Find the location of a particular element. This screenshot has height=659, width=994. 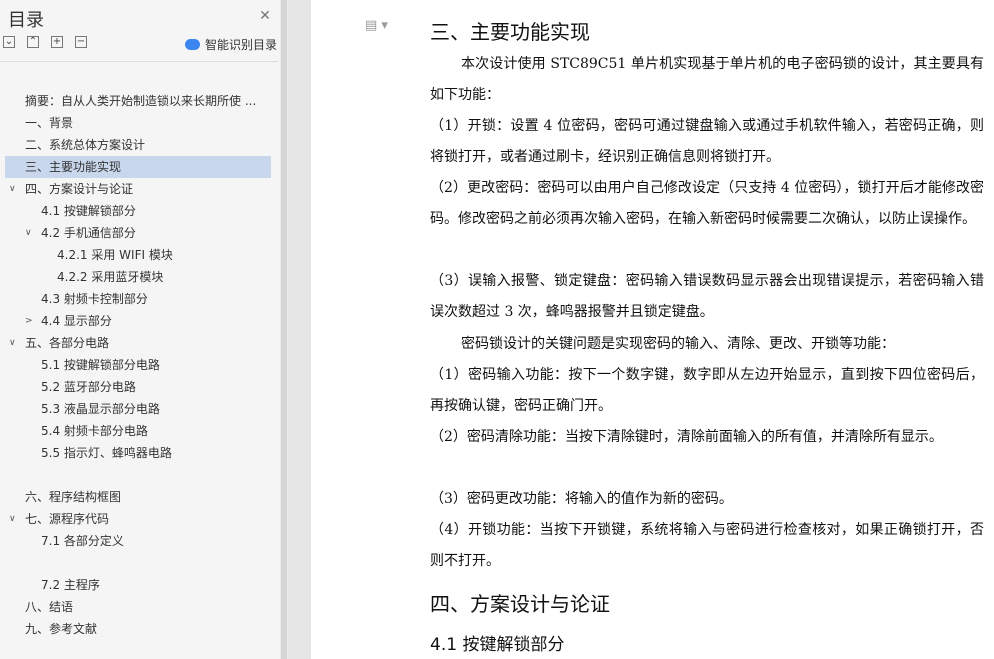

toc-item: ∨ 4.2 手机通信部分 is located at coordinates (138, 233).